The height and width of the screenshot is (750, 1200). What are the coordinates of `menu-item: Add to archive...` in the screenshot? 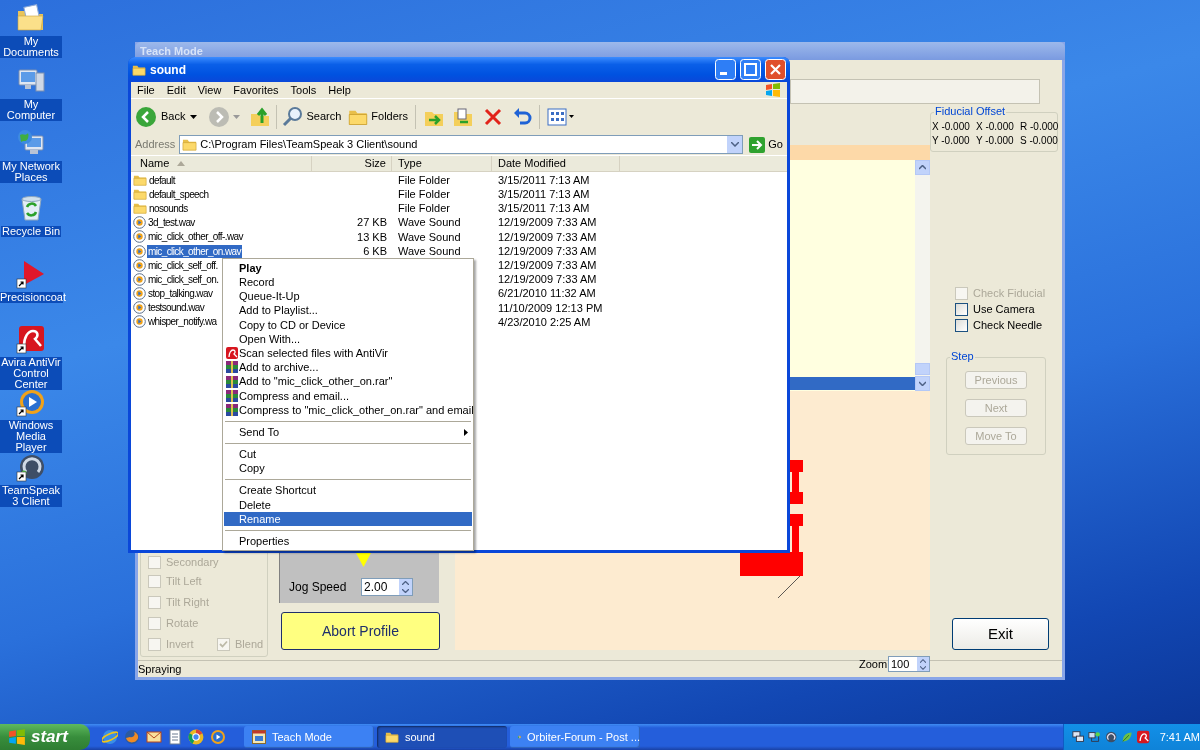 It's located at (348, 367).